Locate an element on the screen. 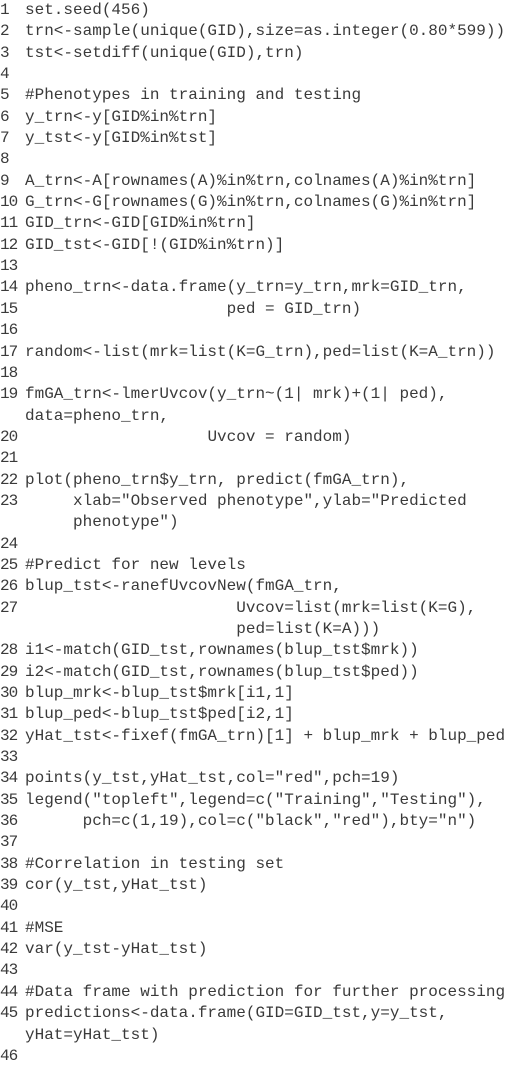 The width and height of the screenshot is (520, 1074). line-number: 7 is located at coordinates (5, 138).